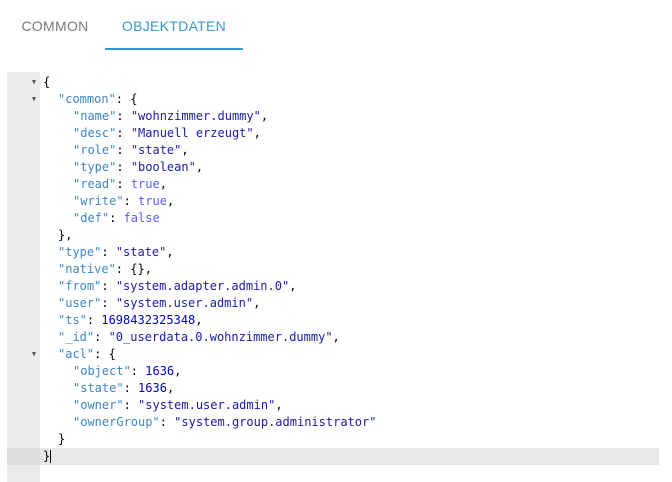 This screenshot has height=482, width=672. What do you see at coordinates (87, 269) in the screenshot?
I see `json-key: "native"` at bounding box center [87, 269].